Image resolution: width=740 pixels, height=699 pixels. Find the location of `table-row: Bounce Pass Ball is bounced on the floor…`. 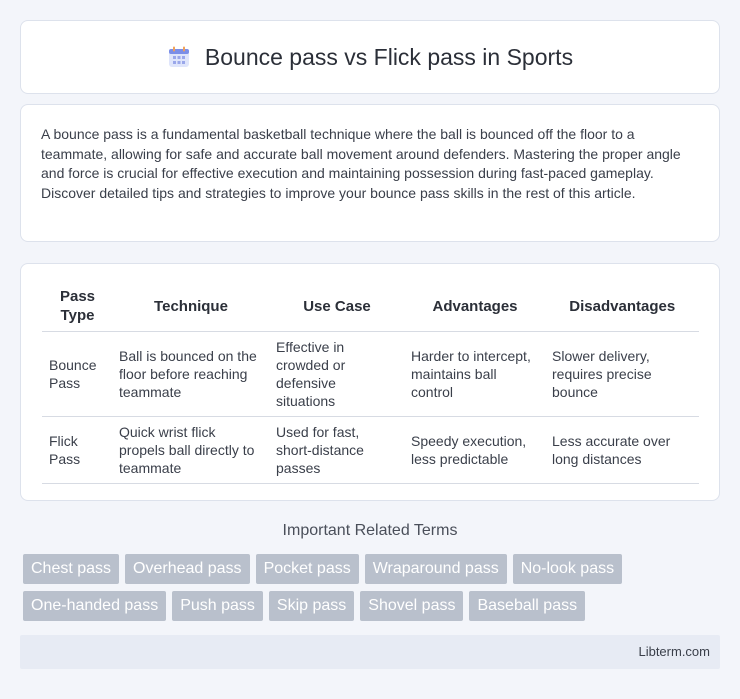

table-row: Bounce Pass Ball is bounced on the floor… is located at coordinates (370, 374).